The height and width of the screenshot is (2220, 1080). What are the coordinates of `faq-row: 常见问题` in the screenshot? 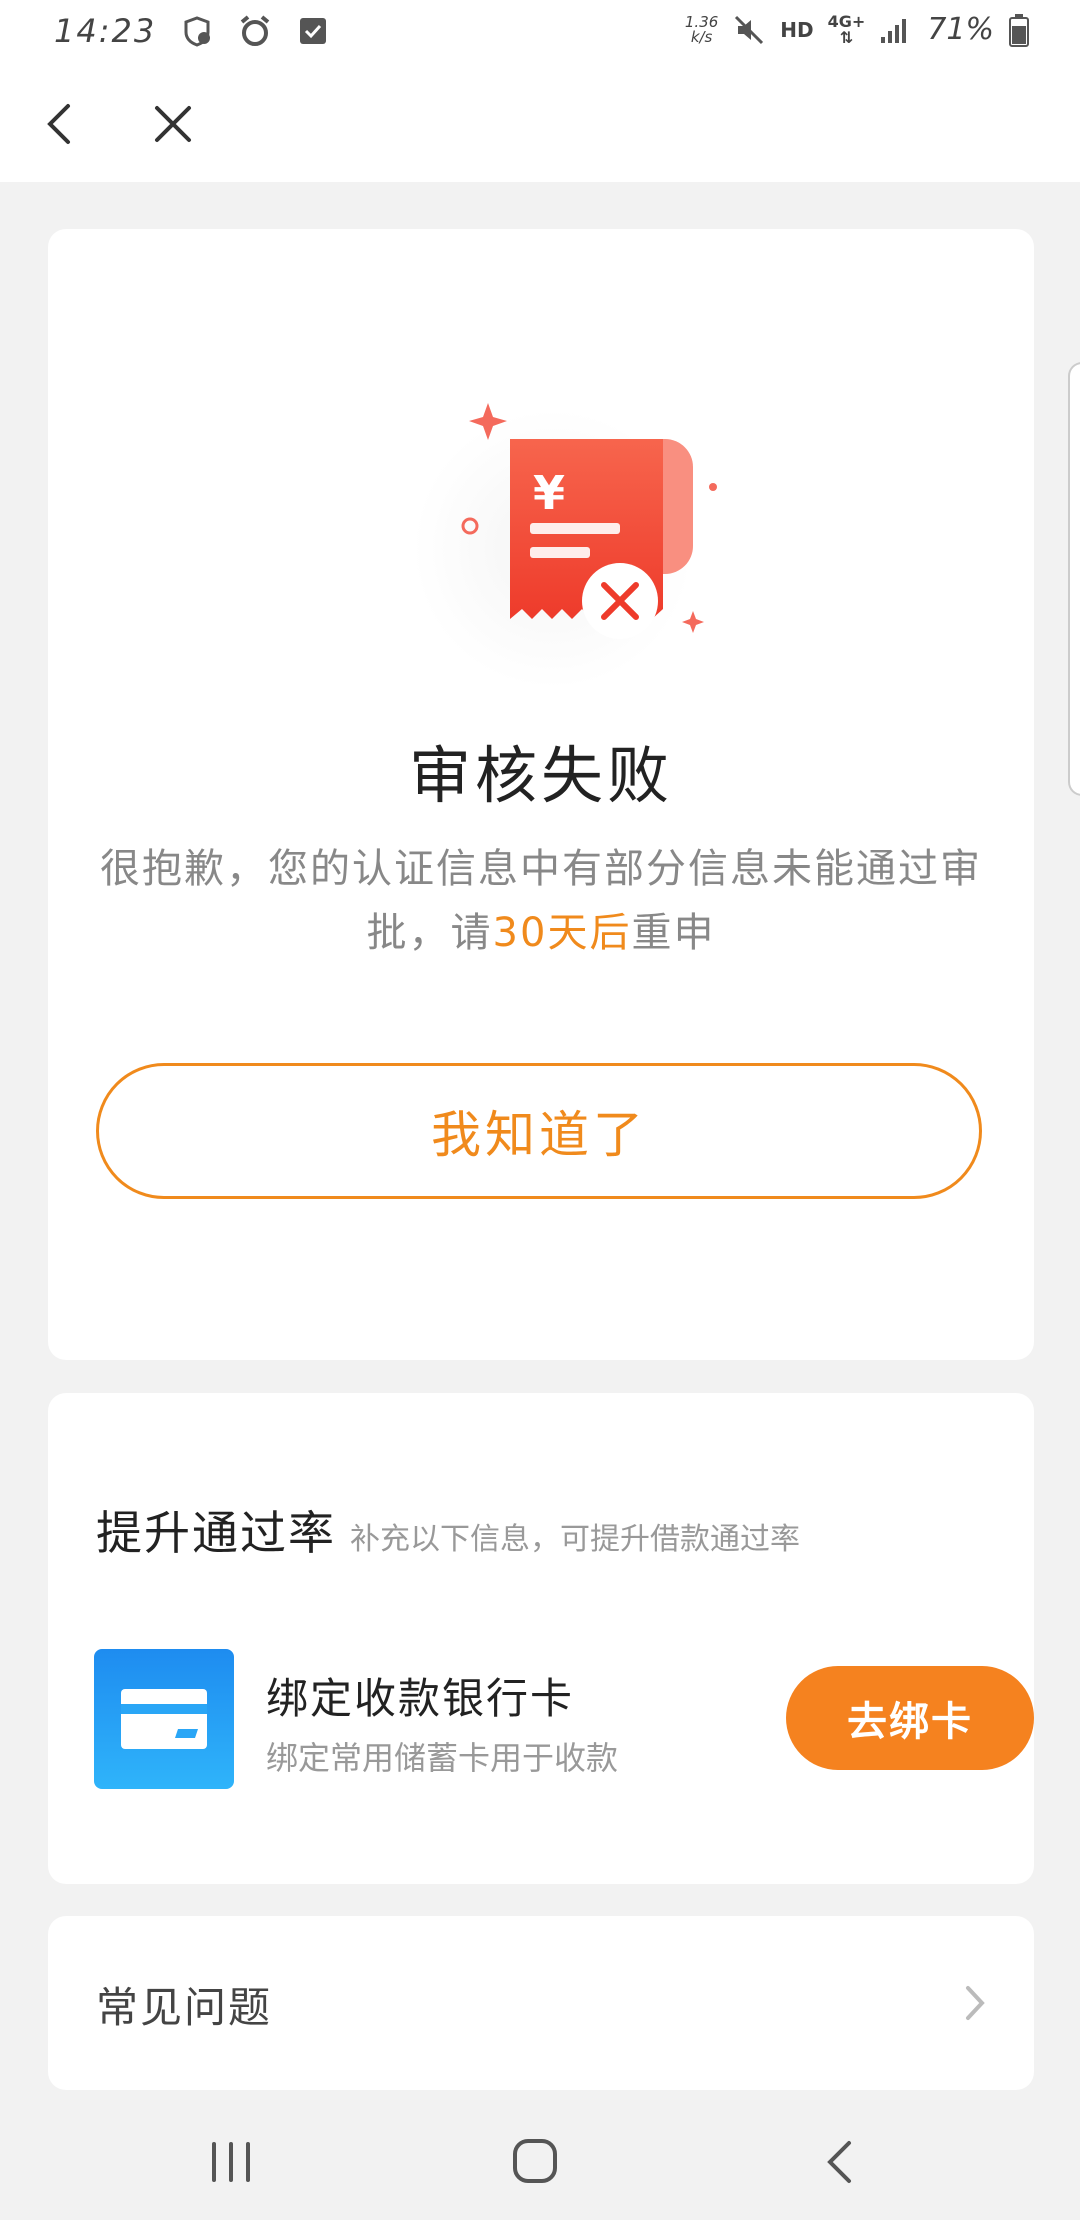 It's located at (541, 2003).